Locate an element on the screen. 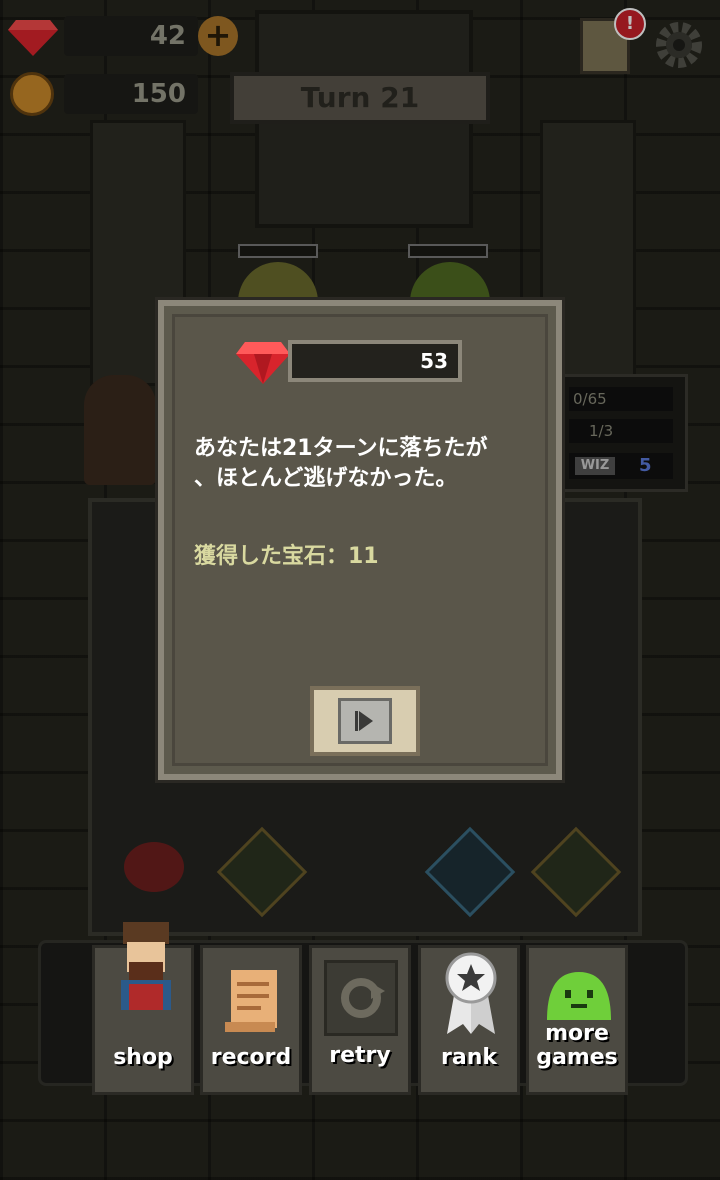 The height and width of the screenshot is (1180, 720). more-games-button: more games is located at coordinates (577, 1020).